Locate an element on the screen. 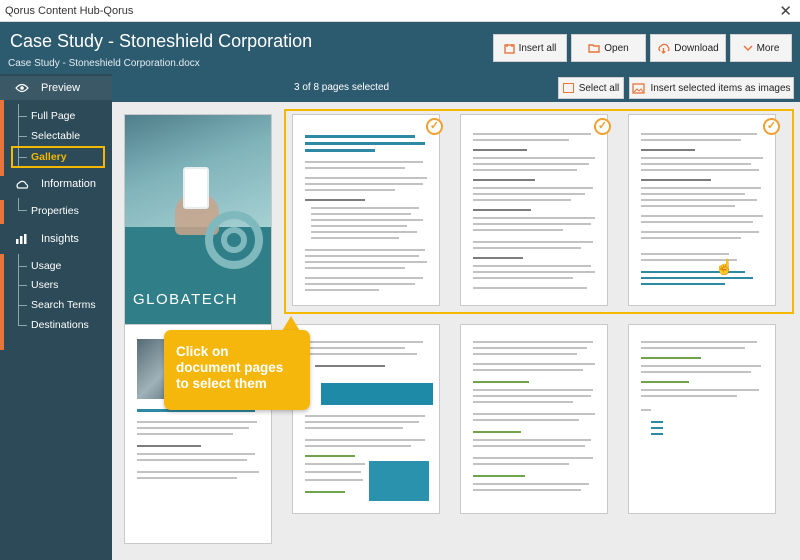 The image size is (800, 560). folder-icon is located at coordinates (594, 48).